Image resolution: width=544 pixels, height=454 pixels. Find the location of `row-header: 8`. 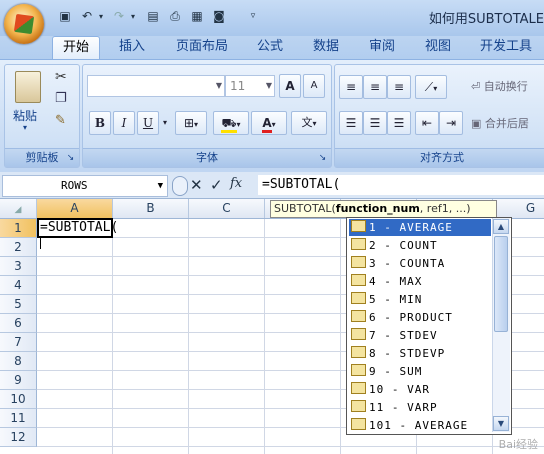

row-header: 8 is located at coordinates (18, 361).